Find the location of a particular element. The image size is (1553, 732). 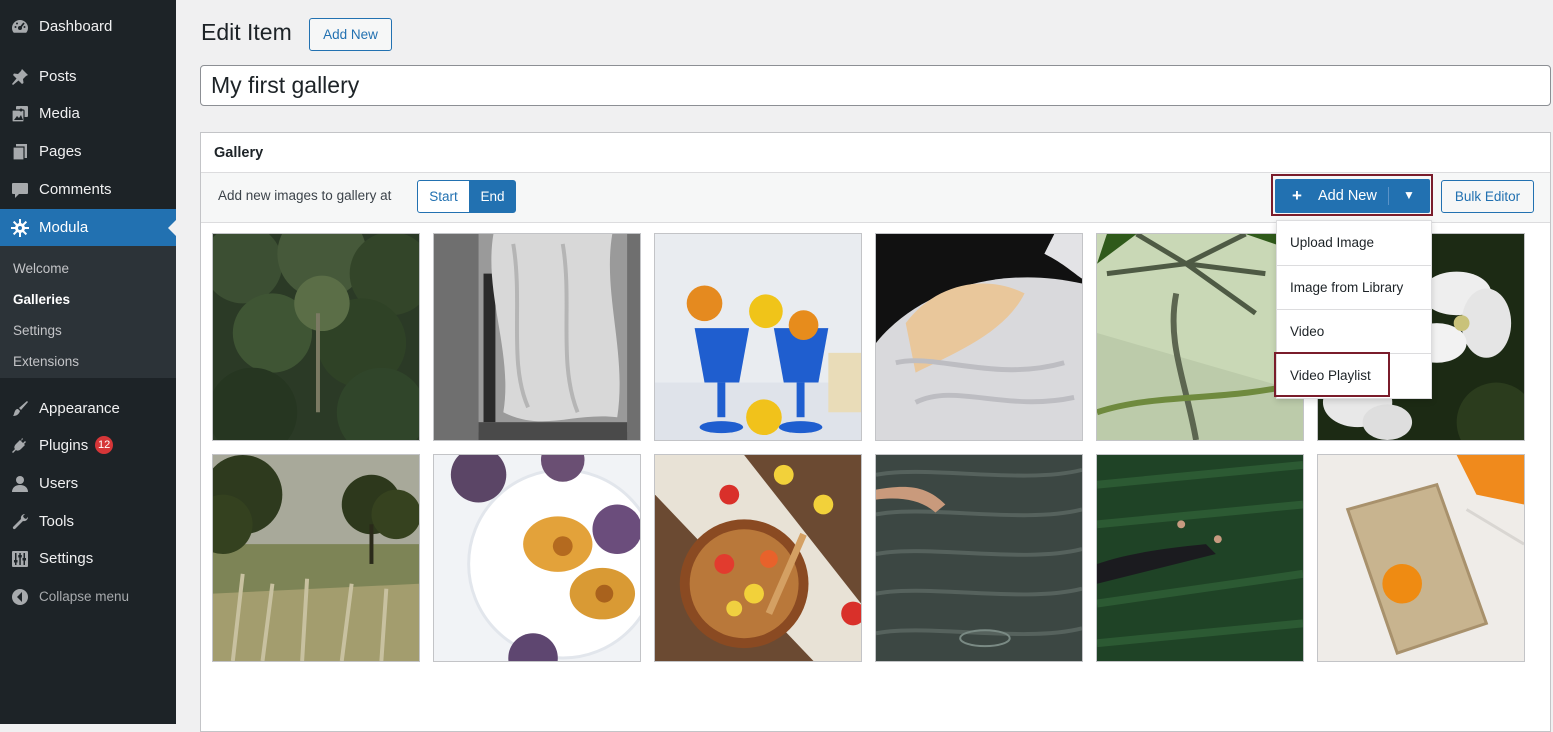

add-new-media-label: Add New is located at coordinates (1347, 196).